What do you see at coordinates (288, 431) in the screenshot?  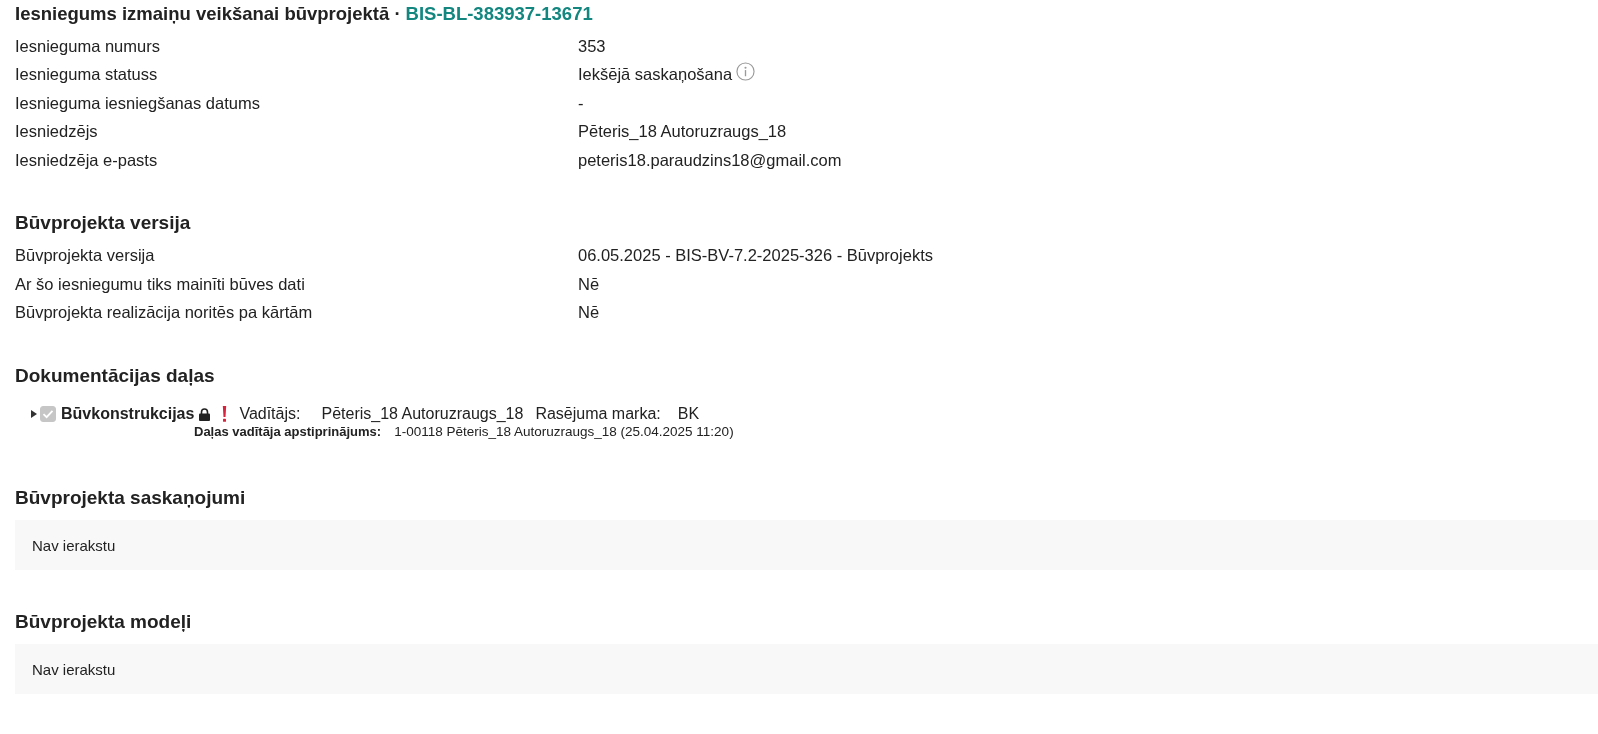 I see `approval-label: Daļas vadītāja apstiprinājums:` at bounding box center [288, 431].